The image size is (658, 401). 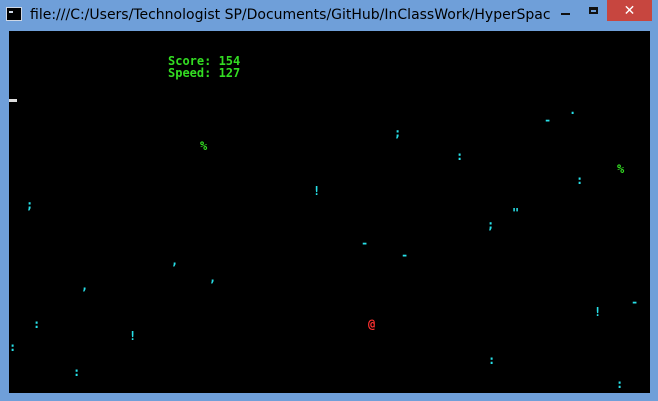 I want to click on minimize-button, so click(x=565, y=10).